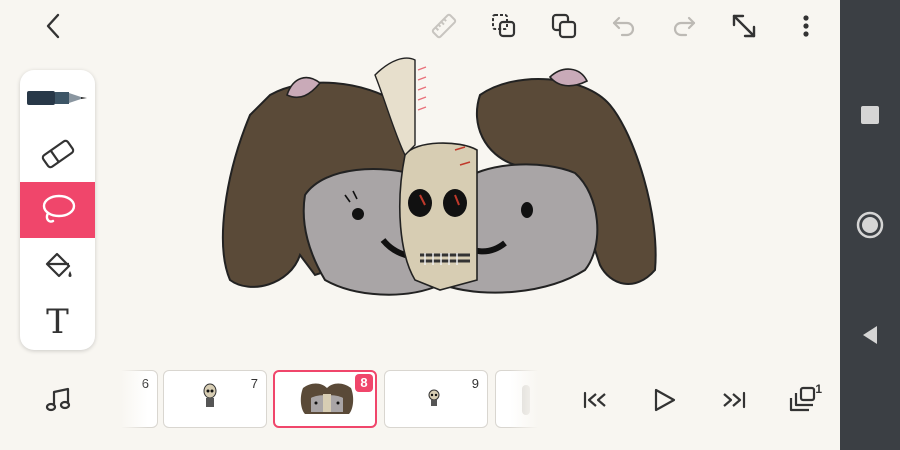  I want to click on recents-button, so click(870, 115).